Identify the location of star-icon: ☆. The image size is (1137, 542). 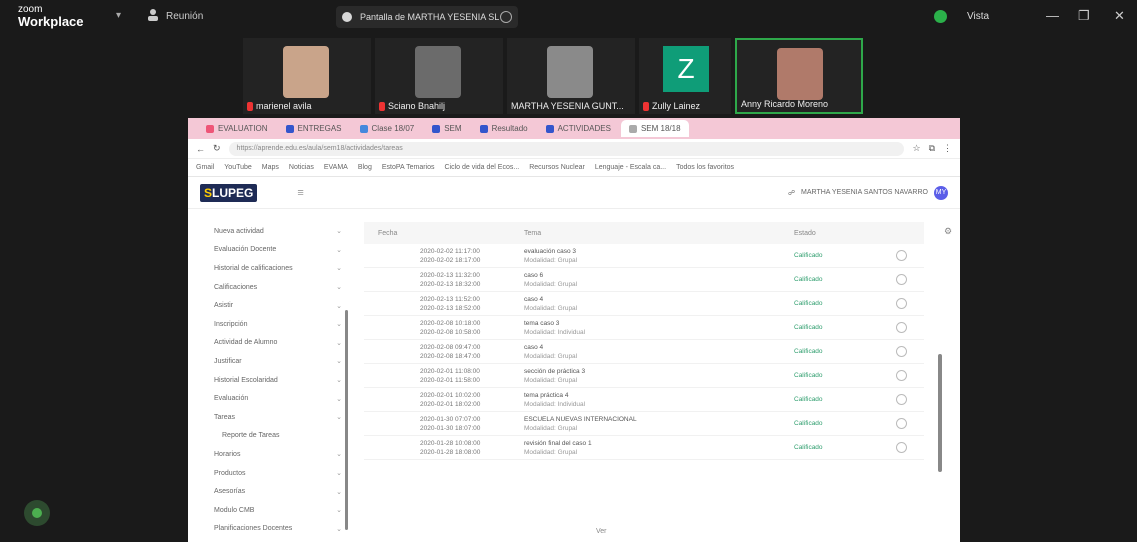
(916, 148).